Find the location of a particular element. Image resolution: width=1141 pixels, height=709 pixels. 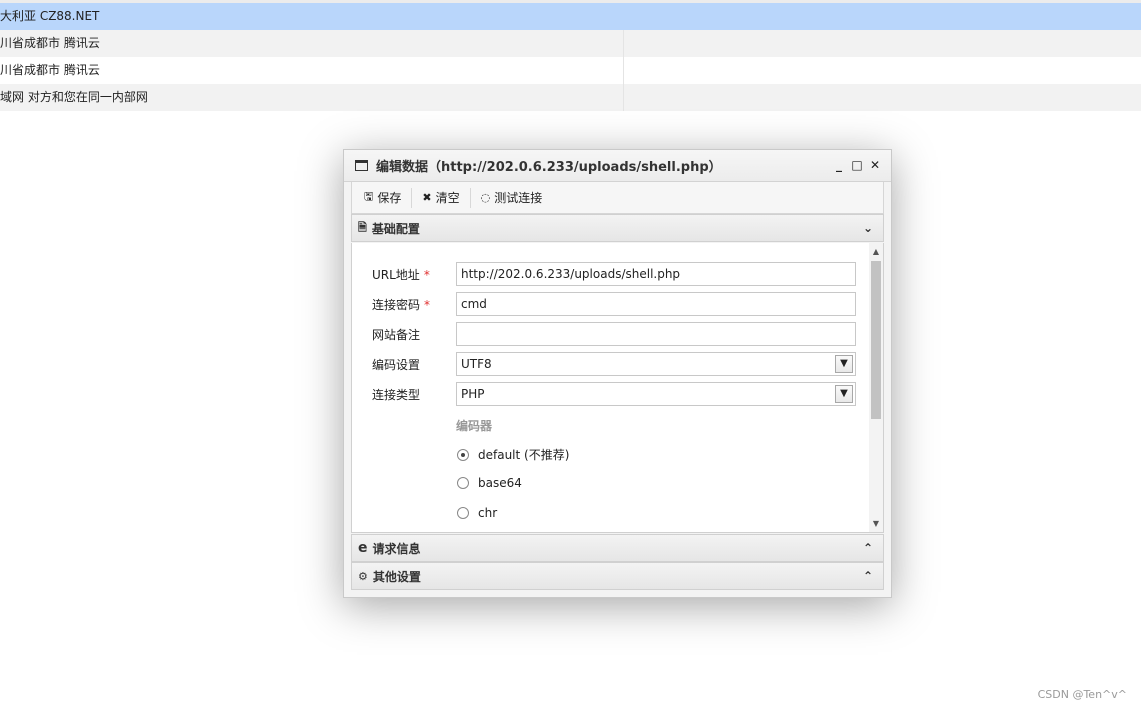

maximize-button: □ is located at coordinates (857, 165).